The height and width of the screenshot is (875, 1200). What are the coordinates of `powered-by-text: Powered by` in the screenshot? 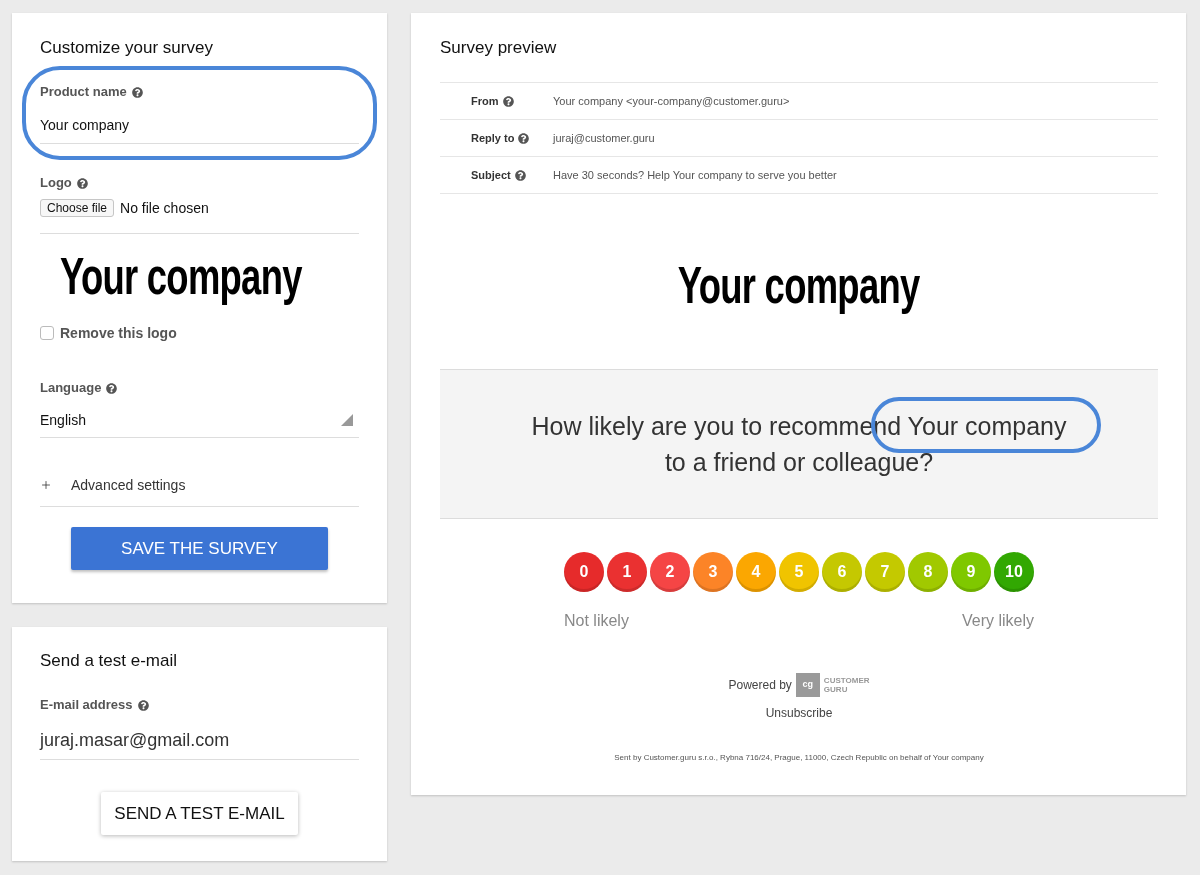 It's located at (760, 685).